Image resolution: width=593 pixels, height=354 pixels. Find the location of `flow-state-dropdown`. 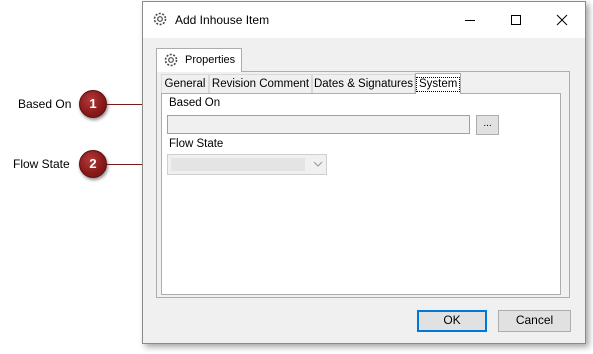

flow-state-dropdown is located at coordinates (247, 164).